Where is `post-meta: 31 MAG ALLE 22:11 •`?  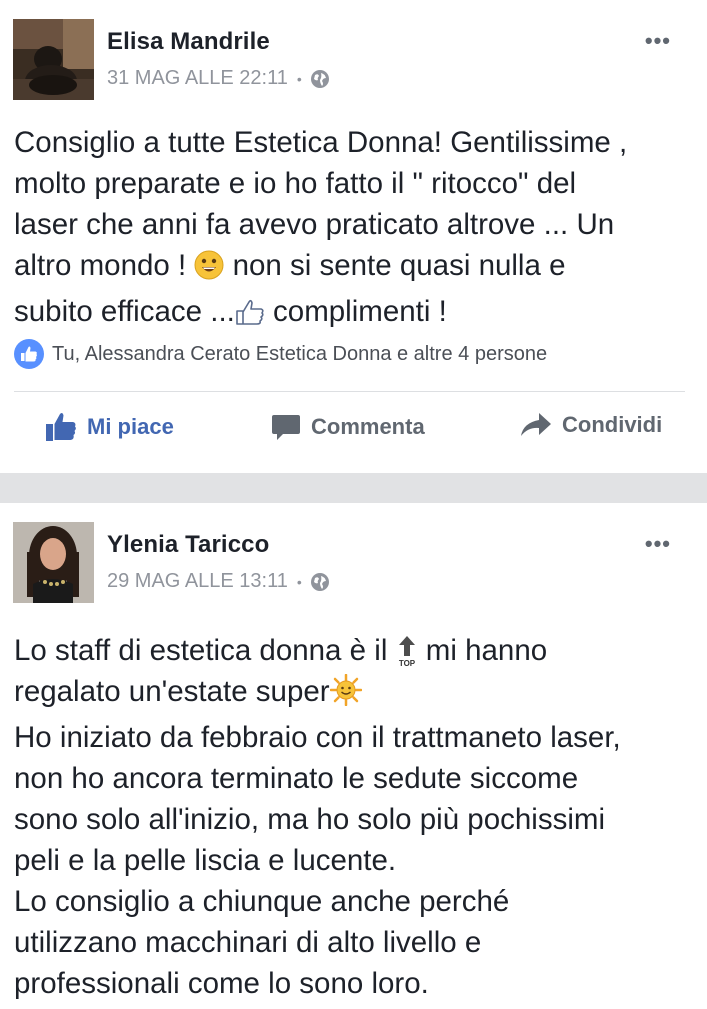 post-meta: 31 MAG ALLE 22:11 • is located at coordinates (218, 78).